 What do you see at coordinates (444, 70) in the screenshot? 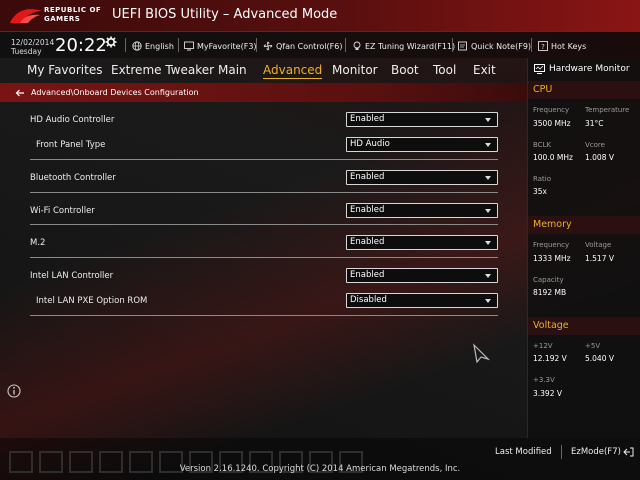
I see `tab-tool: Tool` at bounding box center [444, 70].